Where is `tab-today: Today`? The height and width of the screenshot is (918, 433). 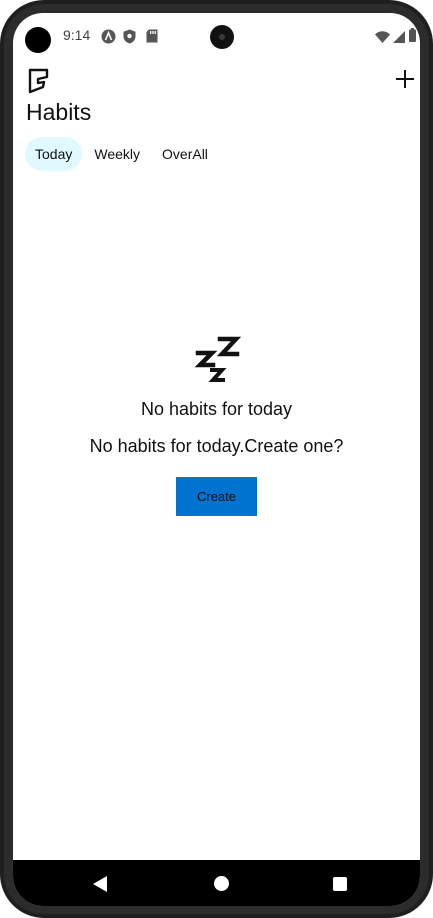
tab-today: Today is located at coordinates (54, 154).